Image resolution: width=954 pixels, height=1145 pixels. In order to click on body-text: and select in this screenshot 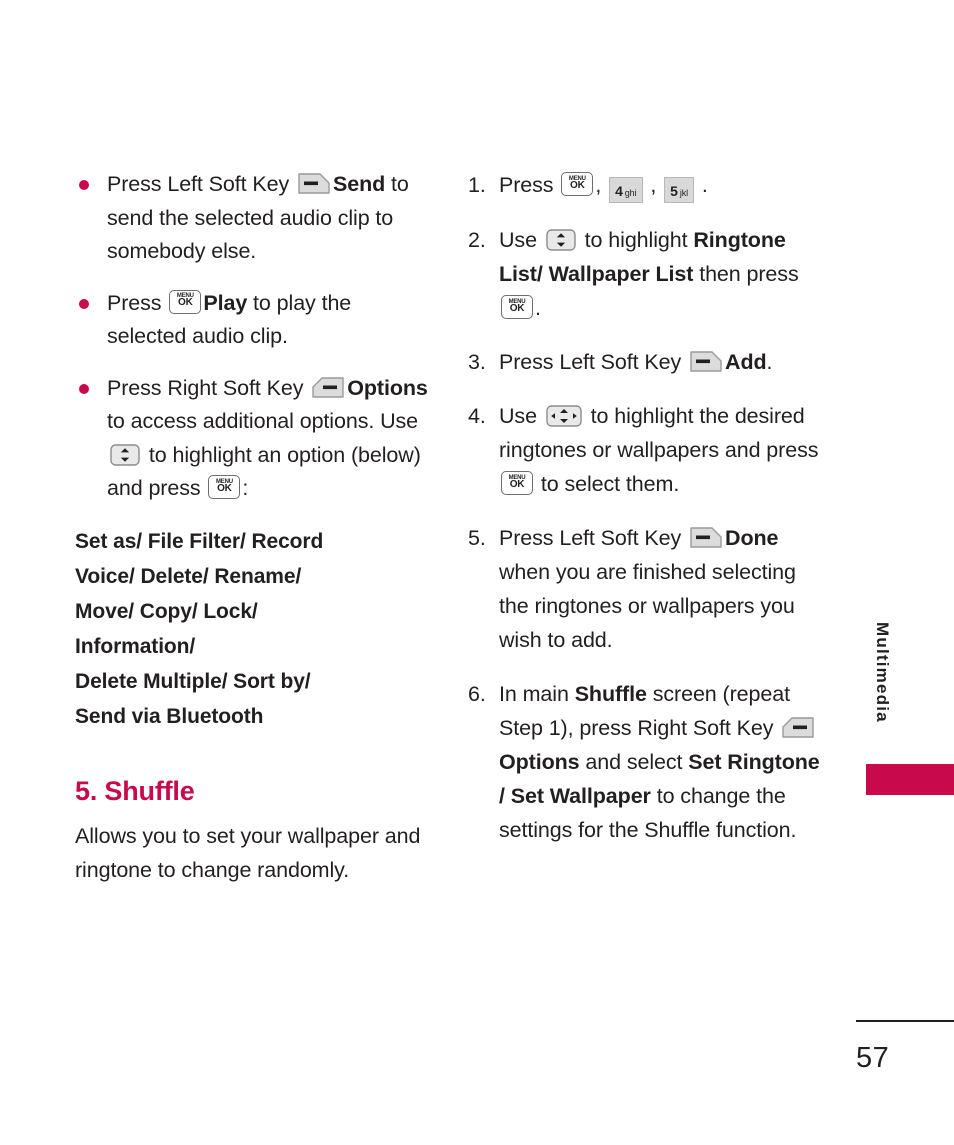, I will do `click(634, 762)`.